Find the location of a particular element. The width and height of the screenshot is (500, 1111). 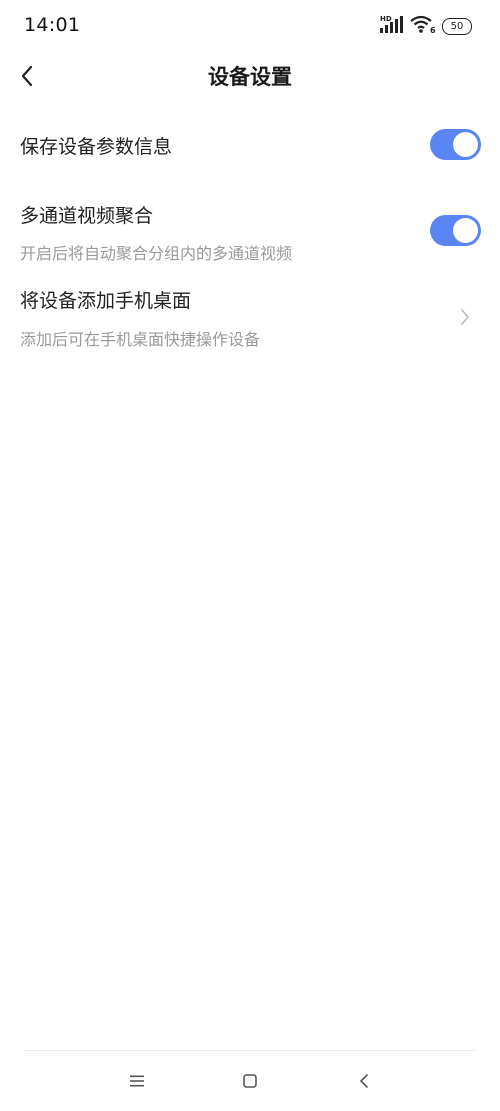

setting-multichannel-aggregation: 多通道视频聚合 开启后将自动聚合分组内的多通道视频 is located at coordinates (250, 230).